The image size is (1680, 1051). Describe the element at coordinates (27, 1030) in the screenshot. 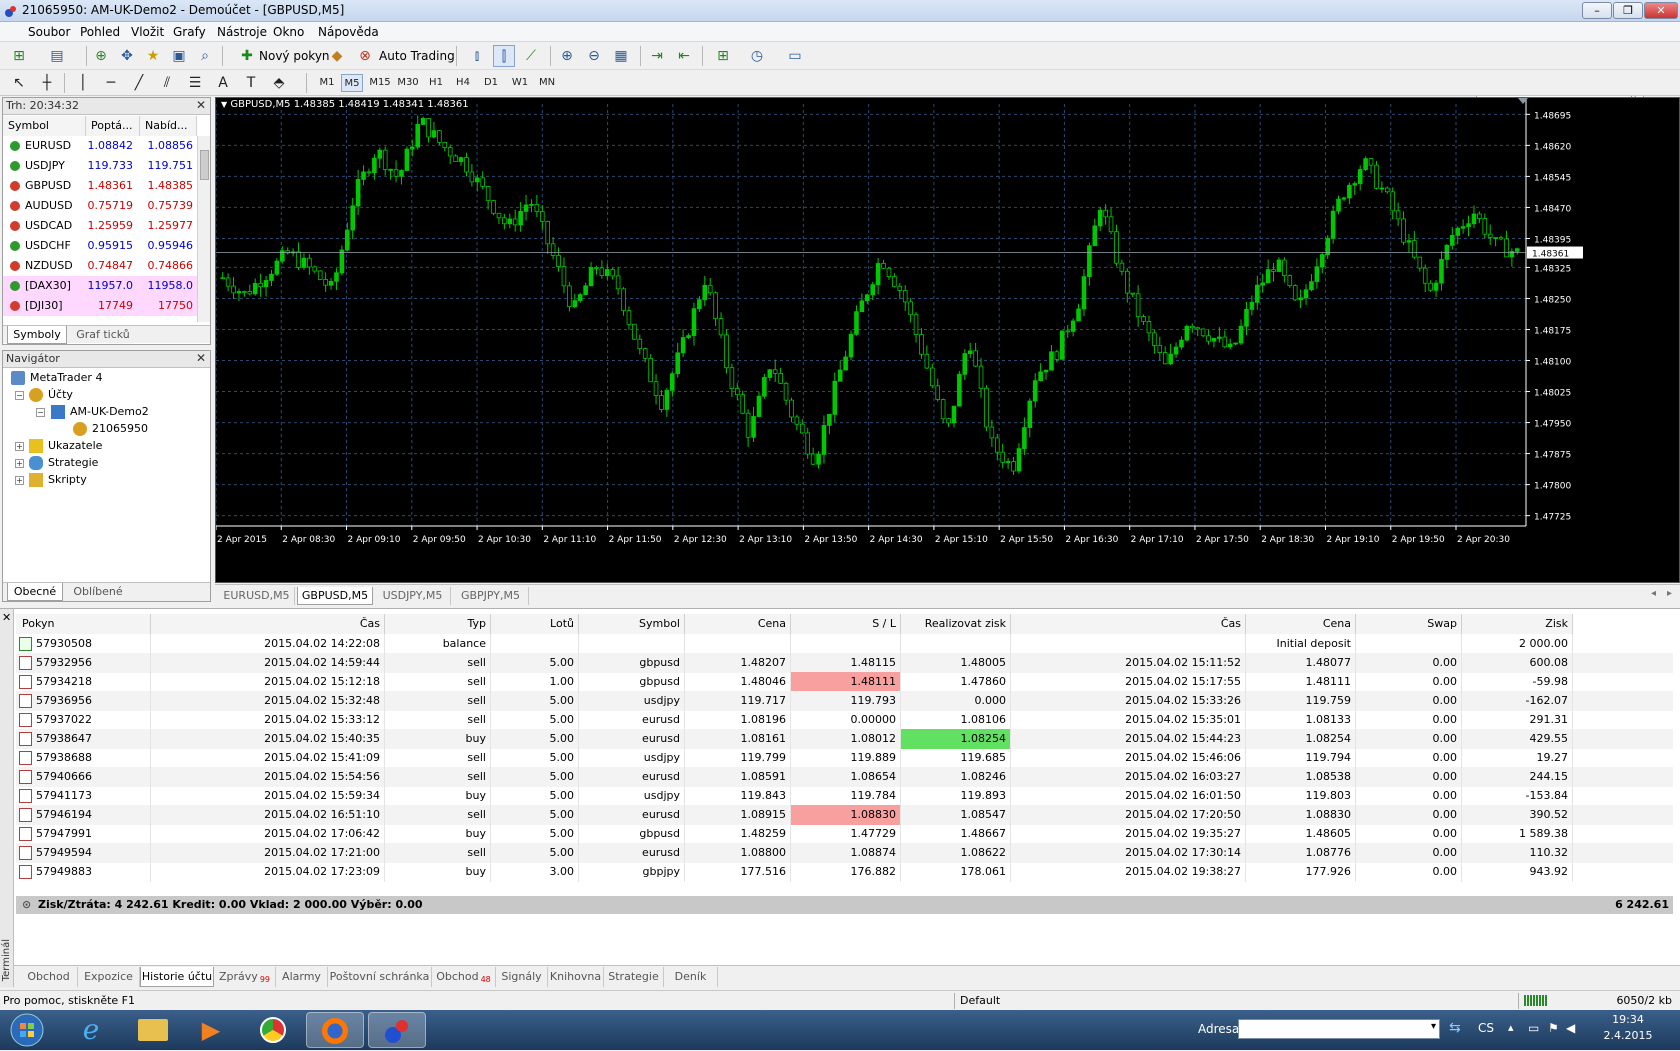

I see `start-button` at that location.